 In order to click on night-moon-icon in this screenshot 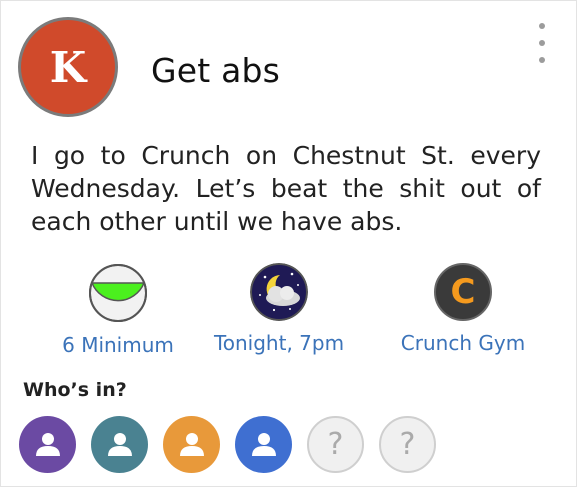, I will do `click(279, 292)`.